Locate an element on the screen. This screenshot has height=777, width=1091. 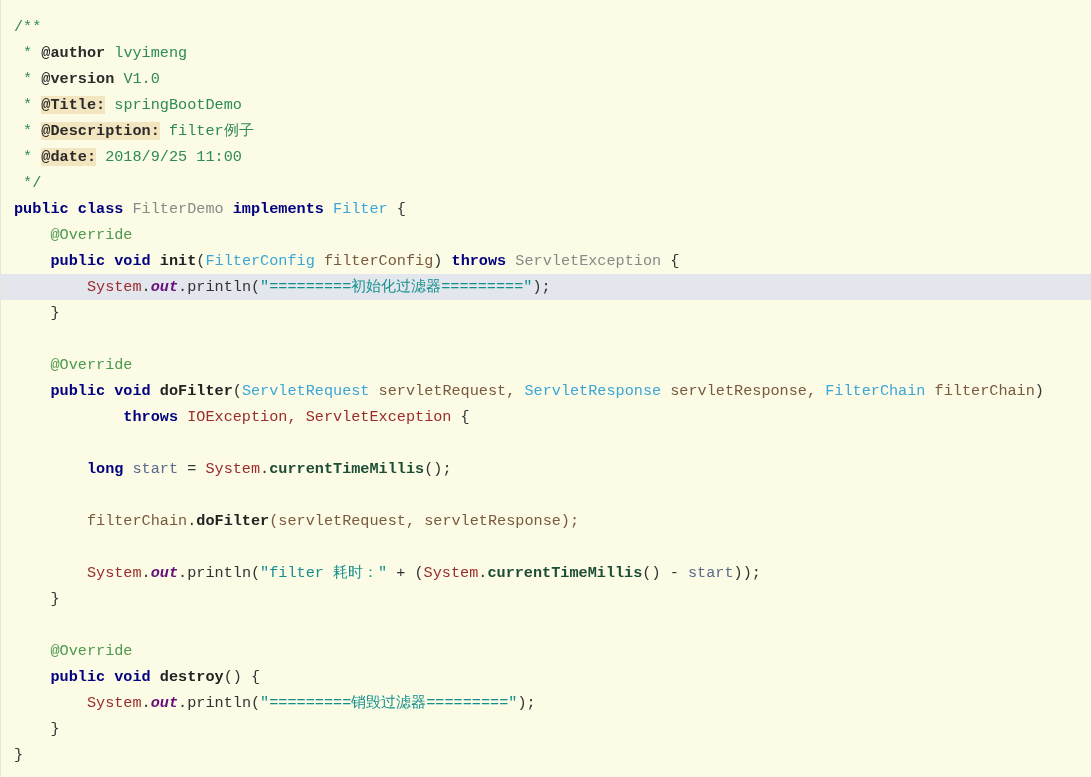
code-line: */ is located at coordinates (32, 183).